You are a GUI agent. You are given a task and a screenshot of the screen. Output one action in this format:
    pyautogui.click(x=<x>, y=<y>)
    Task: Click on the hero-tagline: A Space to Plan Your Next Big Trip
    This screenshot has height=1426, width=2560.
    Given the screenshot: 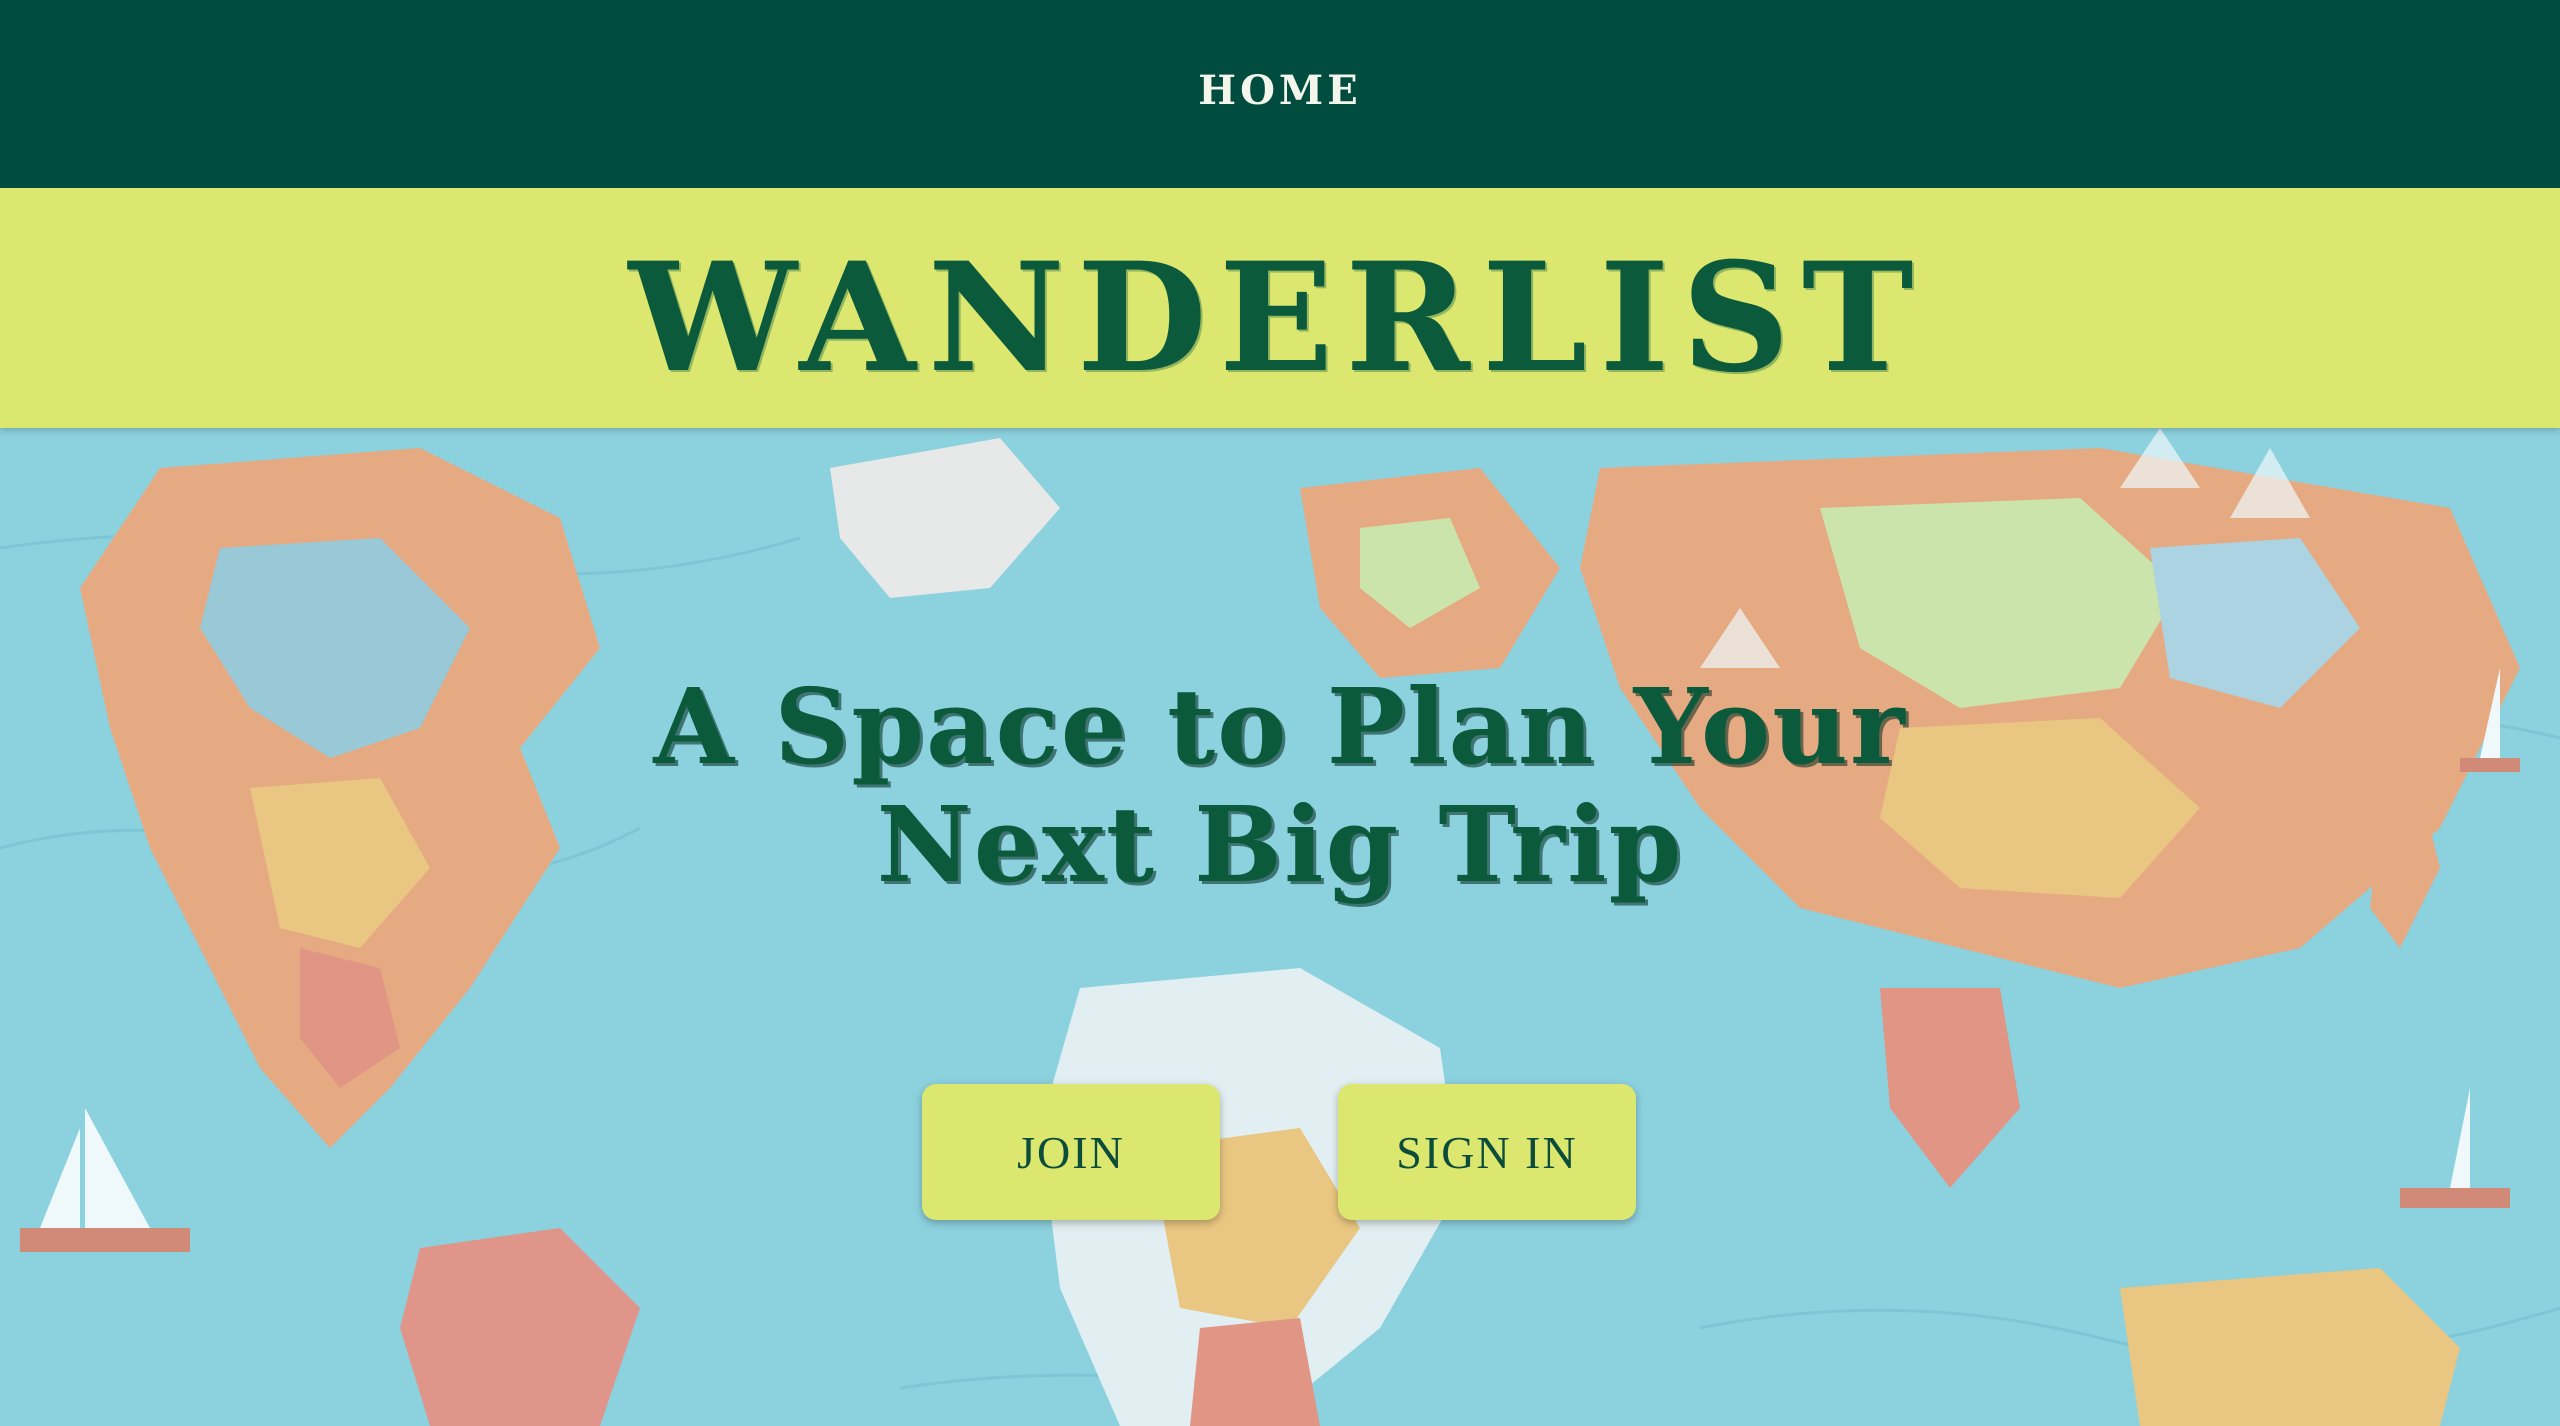 What is the action you would take?
    pyautogui.click(x=1280, y=786)
    